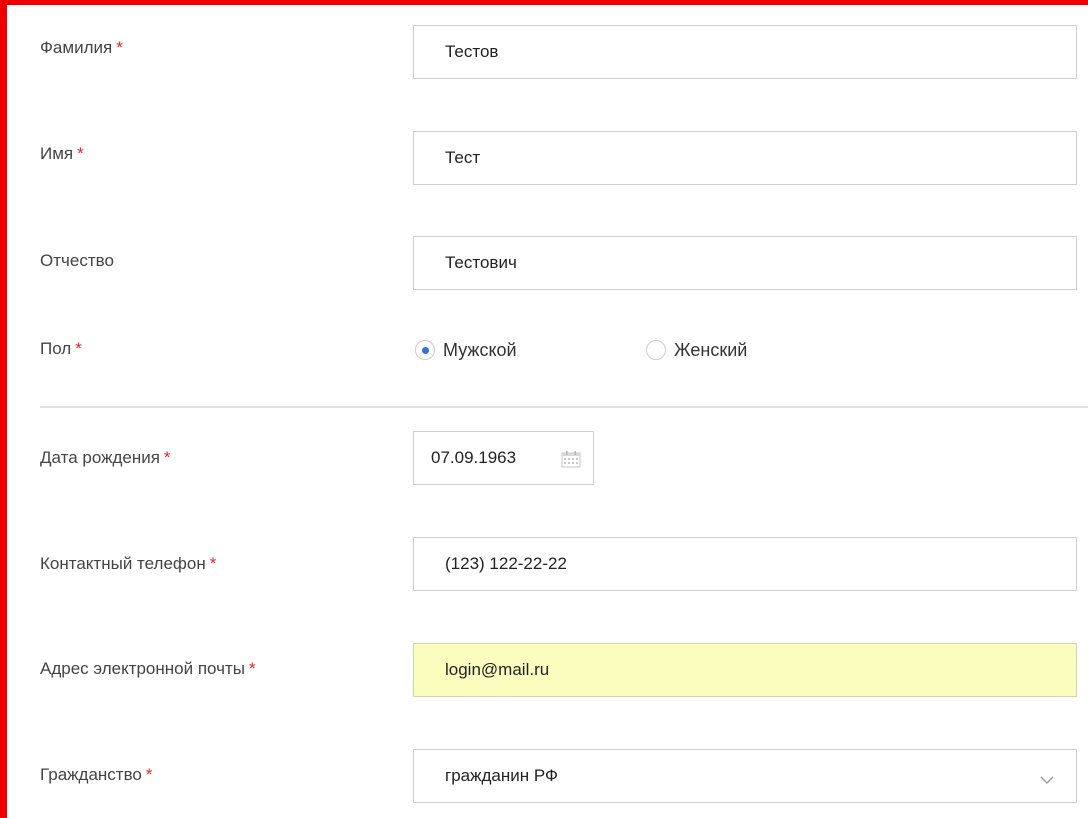  What do you see at coordinates (571, 461) in the screenshot?
I see `calendar-icon` at bounding box center [571, 461].